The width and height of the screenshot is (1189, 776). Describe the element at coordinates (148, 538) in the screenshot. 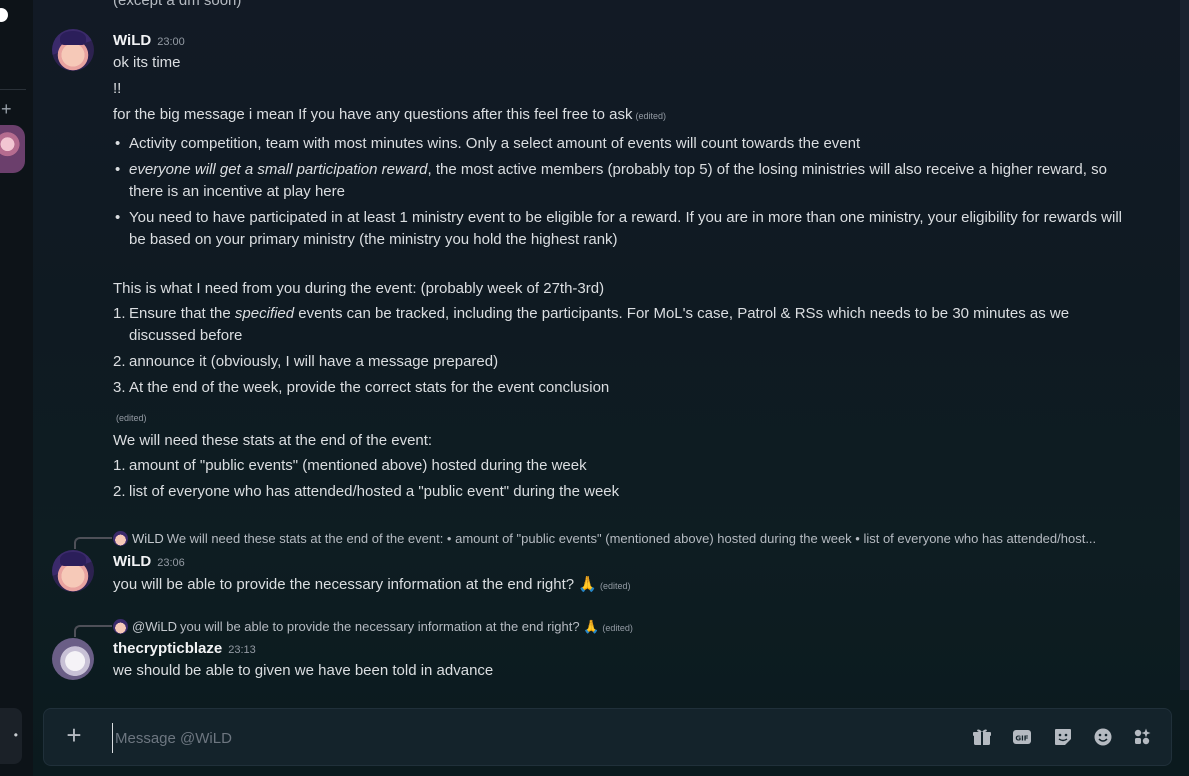

I see `reply-username: WiLD` at that location.